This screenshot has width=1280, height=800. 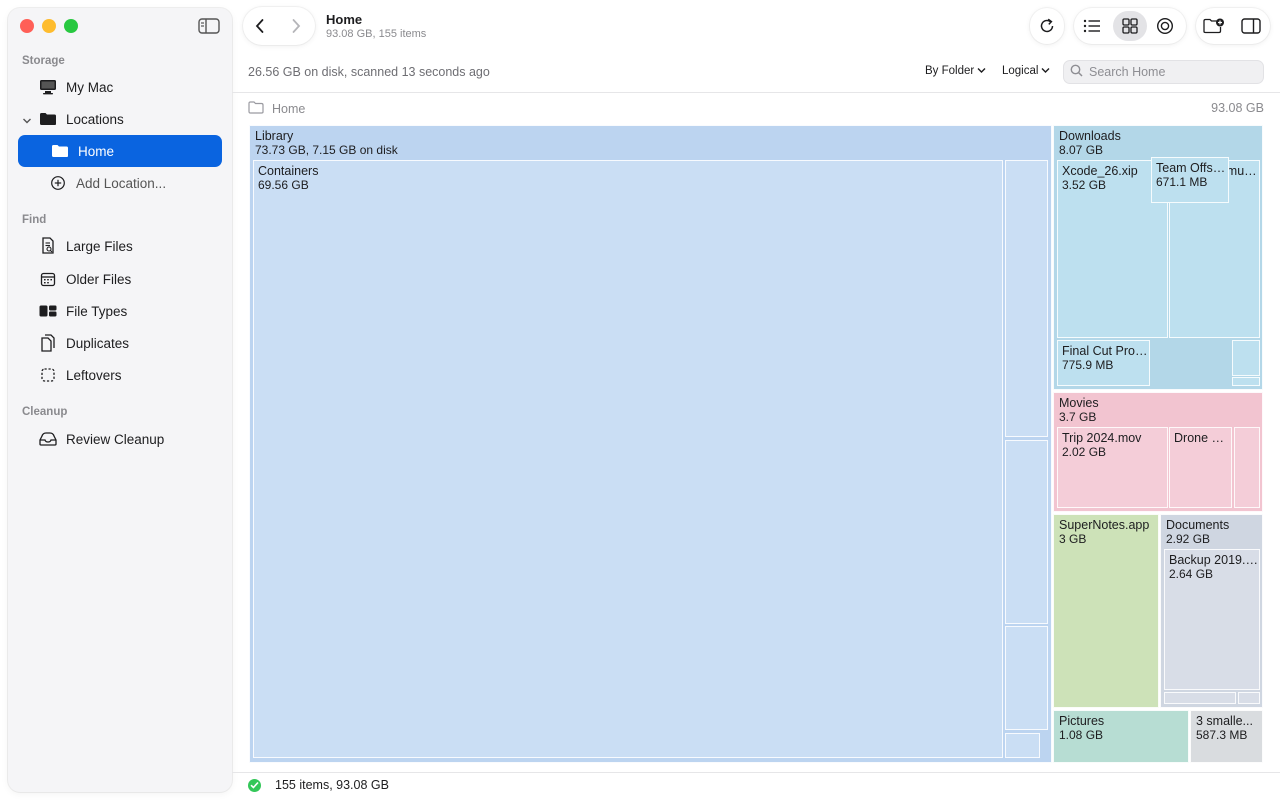 I want to click on group-by-dropdown: By Folder, so click(x=955, y=71).